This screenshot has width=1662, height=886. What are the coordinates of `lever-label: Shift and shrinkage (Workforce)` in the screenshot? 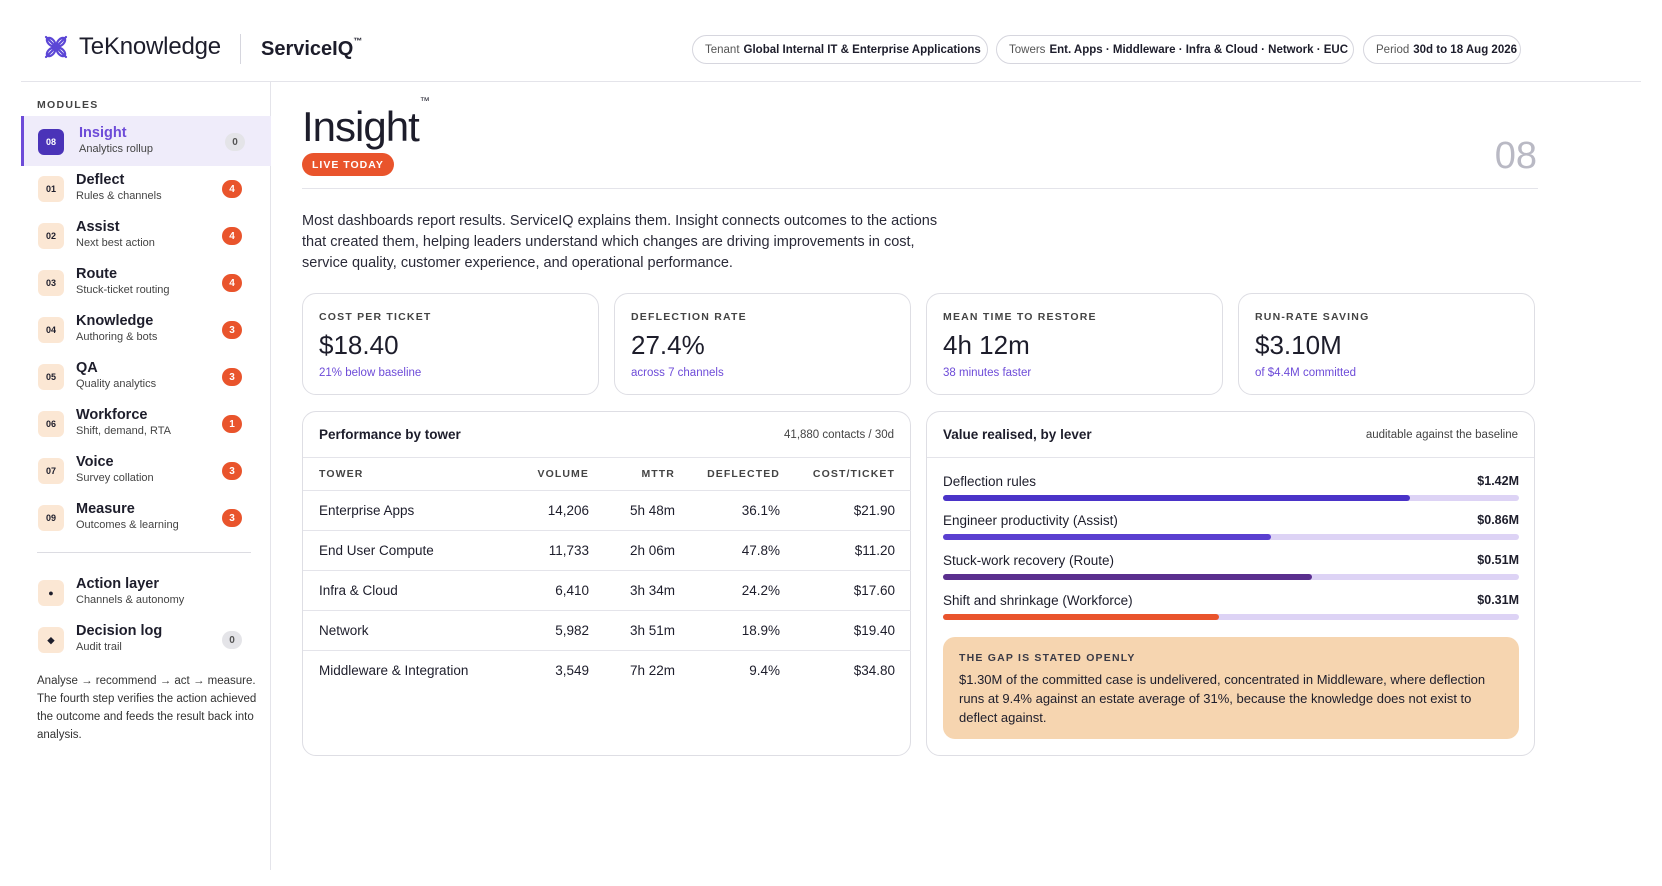 It's located at (1038, 600).